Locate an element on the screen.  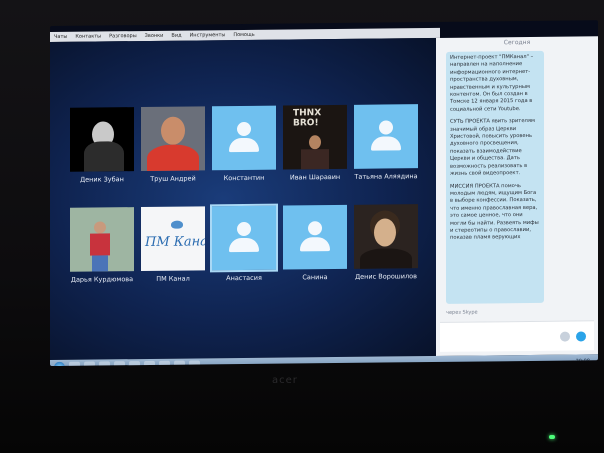
photo-caption: THNX BRO! is located at coordinates (307, 118).